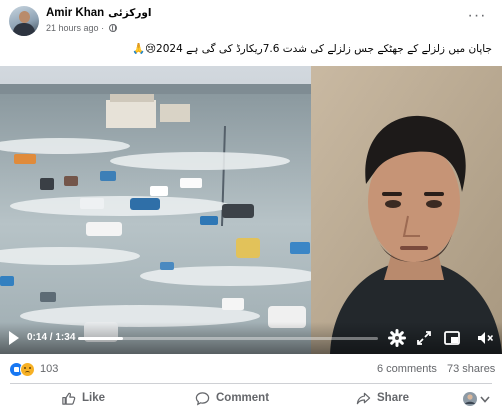 Image resolution: width=502 pixels, height=410 pixels. I want to click on comment-label: Comment, so click(243, 398).